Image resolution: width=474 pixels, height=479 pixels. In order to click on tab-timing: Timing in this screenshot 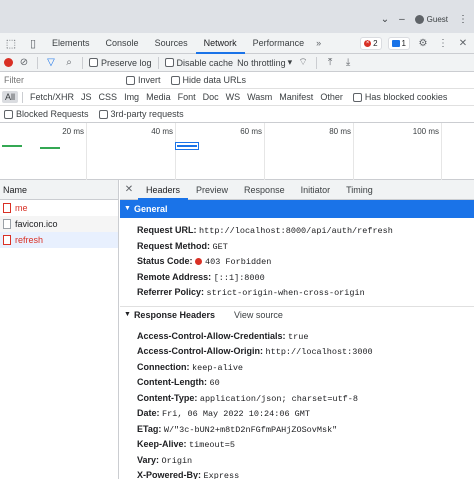, I will do `click(359, 190)`.